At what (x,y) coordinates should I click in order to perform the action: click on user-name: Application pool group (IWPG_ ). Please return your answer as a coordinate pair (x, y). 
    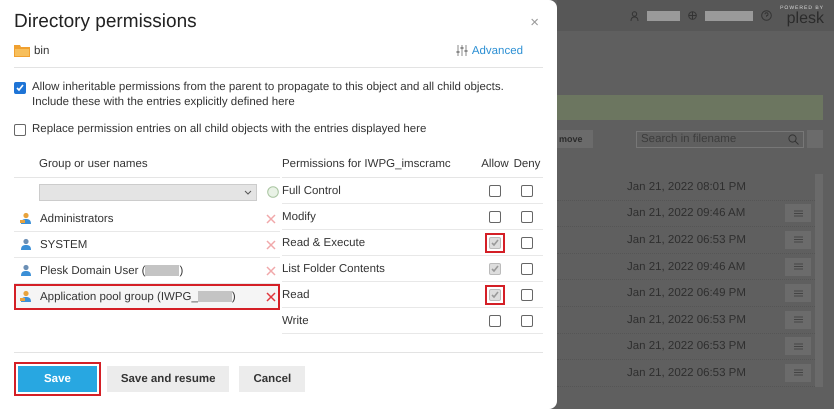
    Looking at the image, I should click on (138, 296).